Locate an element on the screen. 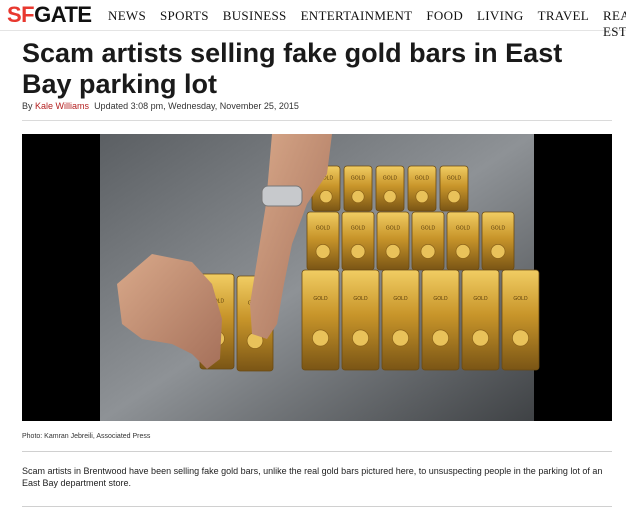 The width and height of the screenshot is (626, 517). nav-real-estate: REAL ESTATE is located at coordinates (614, 24).